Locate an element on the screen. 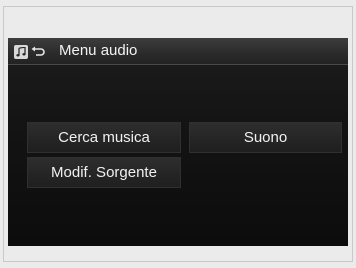 The width and height of the screenshot is (356, 268). back-arrow-icon is located at coordinates (38, 52).